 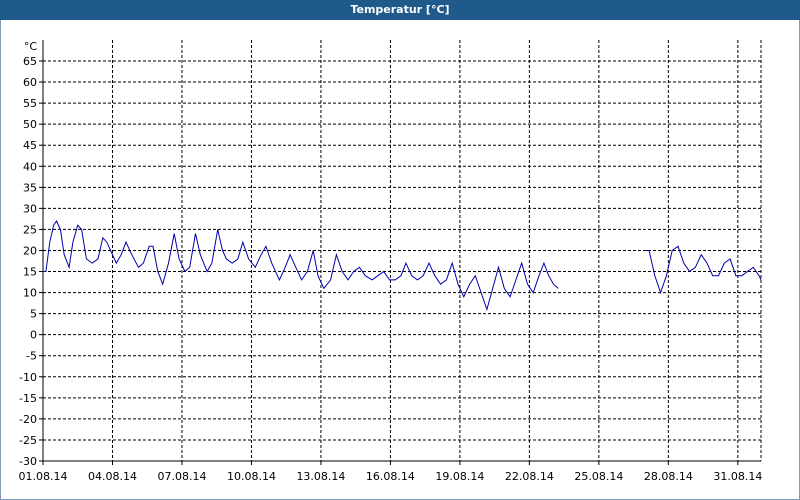 I want to click on x-tick-label: 16.08.14, so click(x=390, y=476).